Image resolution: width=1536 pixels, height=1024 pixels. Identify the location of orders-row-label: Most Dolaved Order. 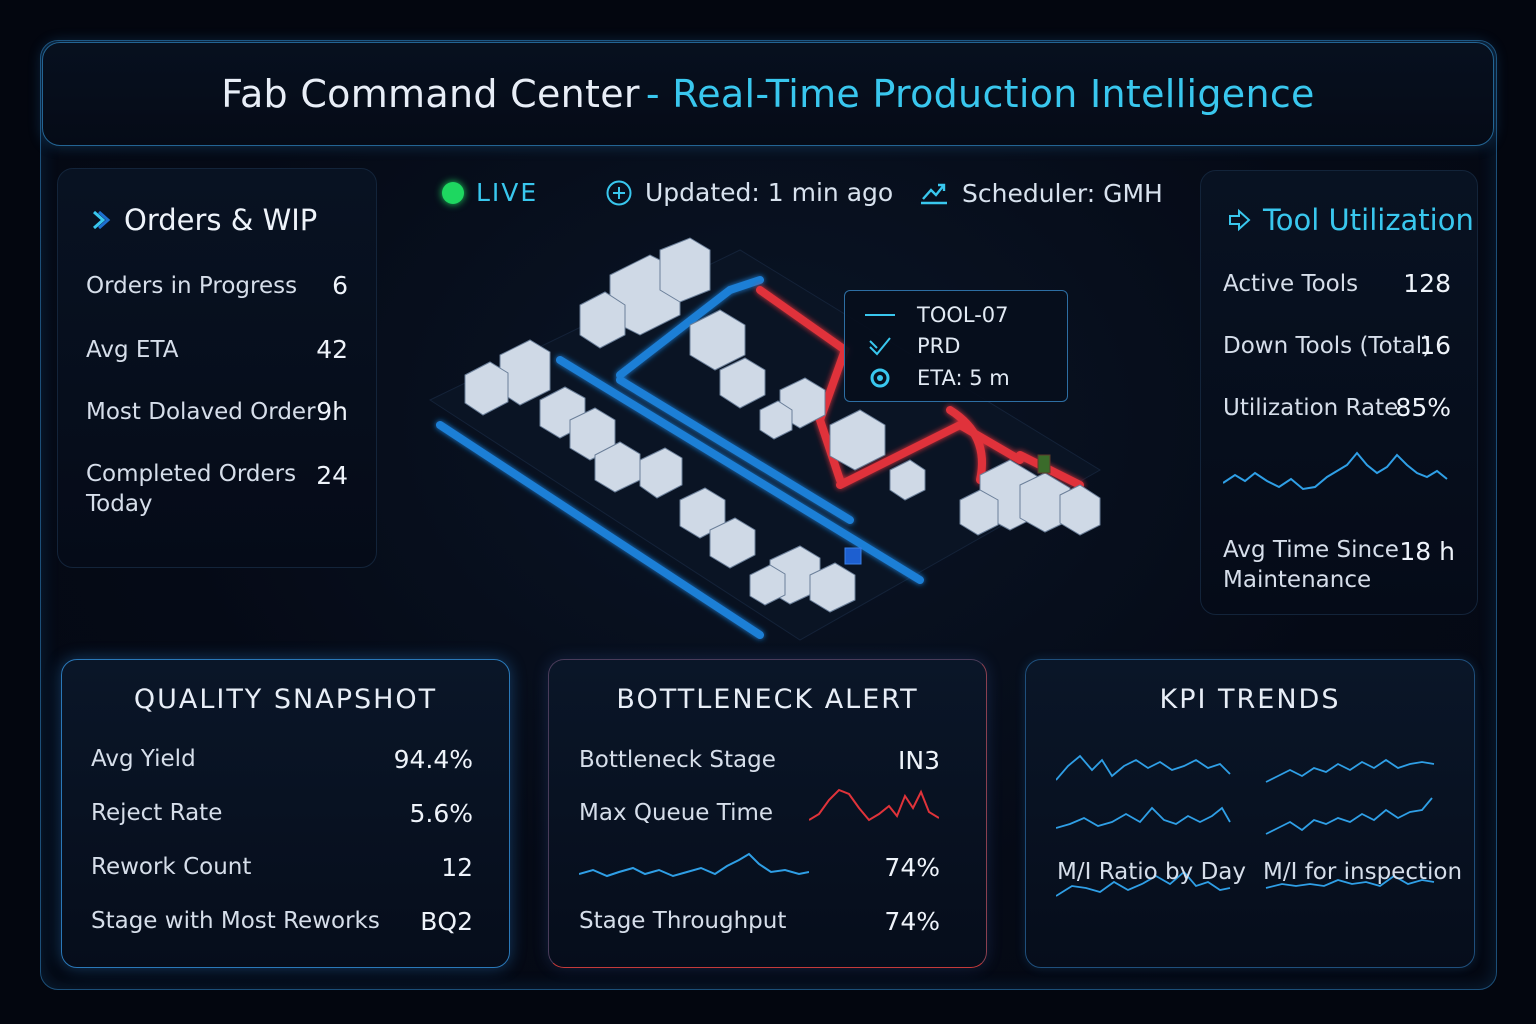
(201, 412).